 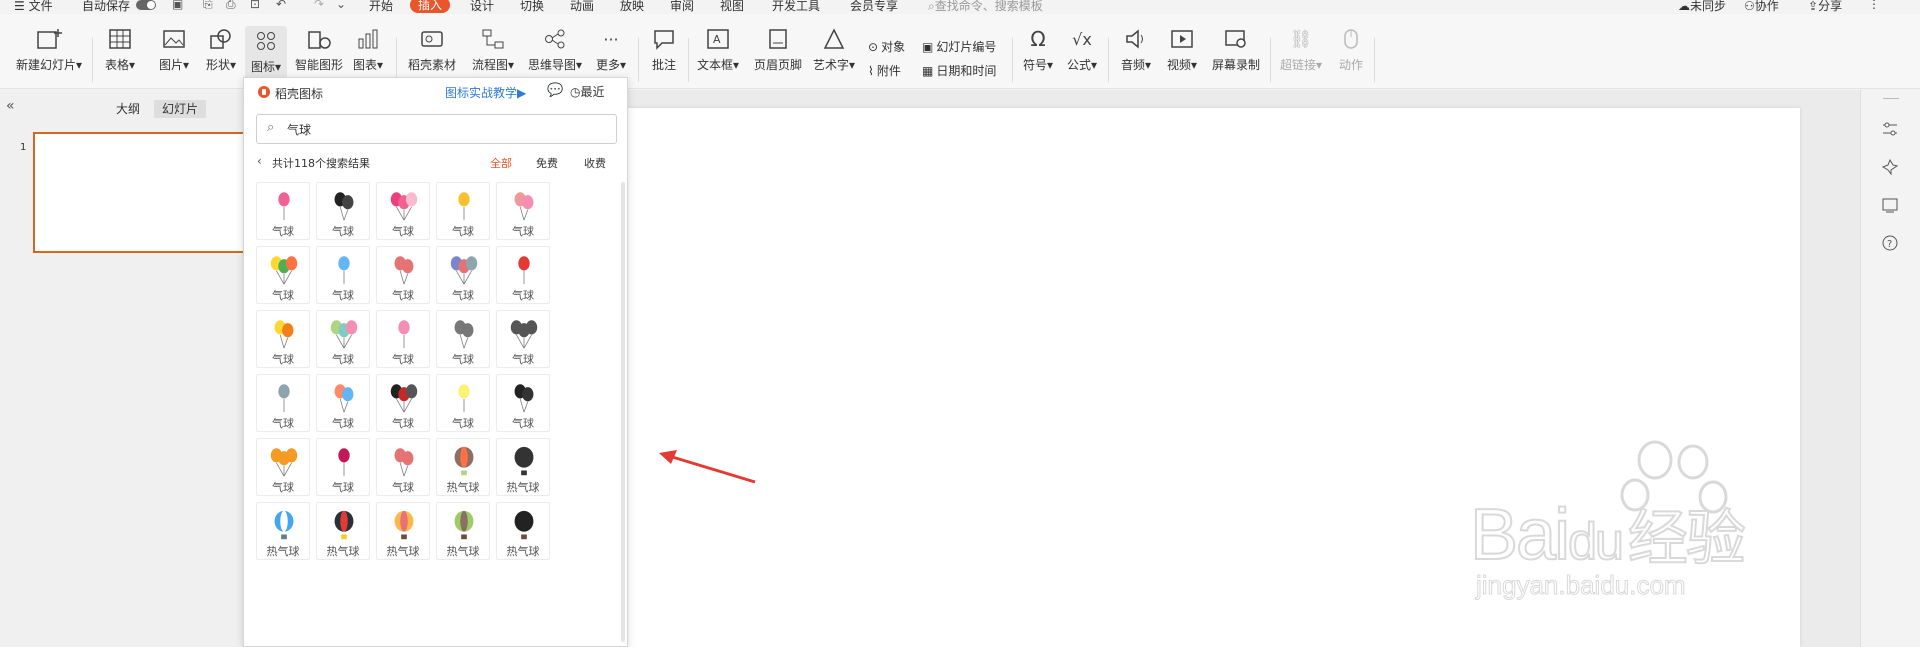 What do you see at coordinates (281, 5) in the screenshot?
I see `undo-icon: ↶` at bounding box center [281, 5].